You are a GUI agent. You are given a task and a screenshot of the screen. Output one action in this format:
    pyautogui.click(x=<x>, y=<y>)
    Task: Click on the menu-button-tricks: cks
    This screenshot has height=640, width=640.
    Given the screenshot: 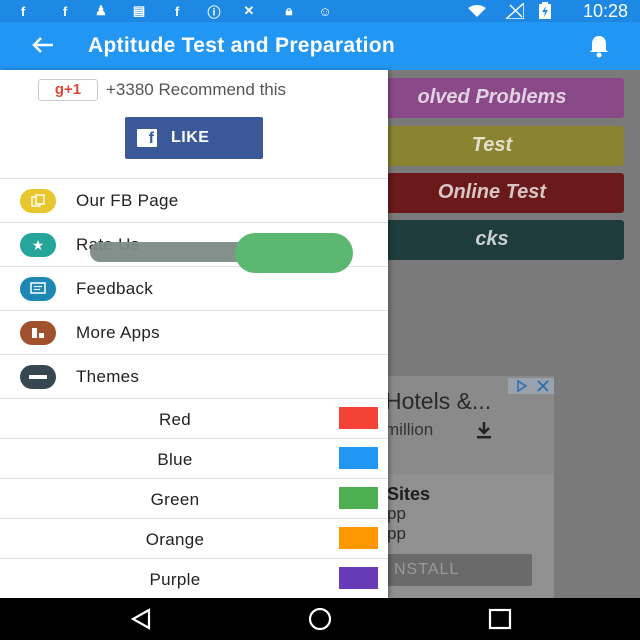 What is the action you would take?
    pyautogui.click(x=492, y=240)
    